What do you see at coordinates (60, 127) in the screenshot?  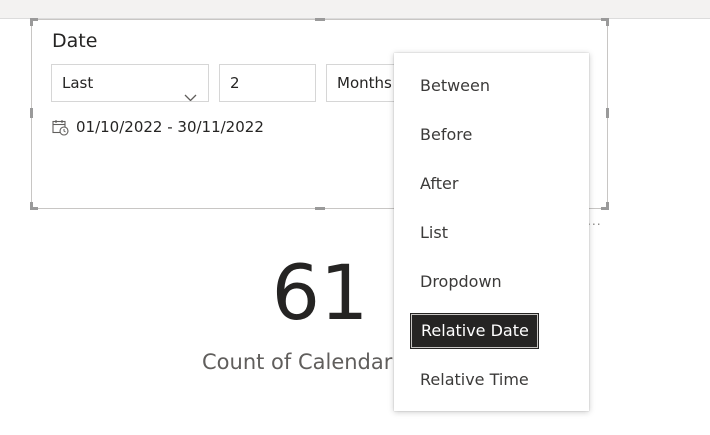 I see `calendar-clock-icon` at bounding box center [60, 127].